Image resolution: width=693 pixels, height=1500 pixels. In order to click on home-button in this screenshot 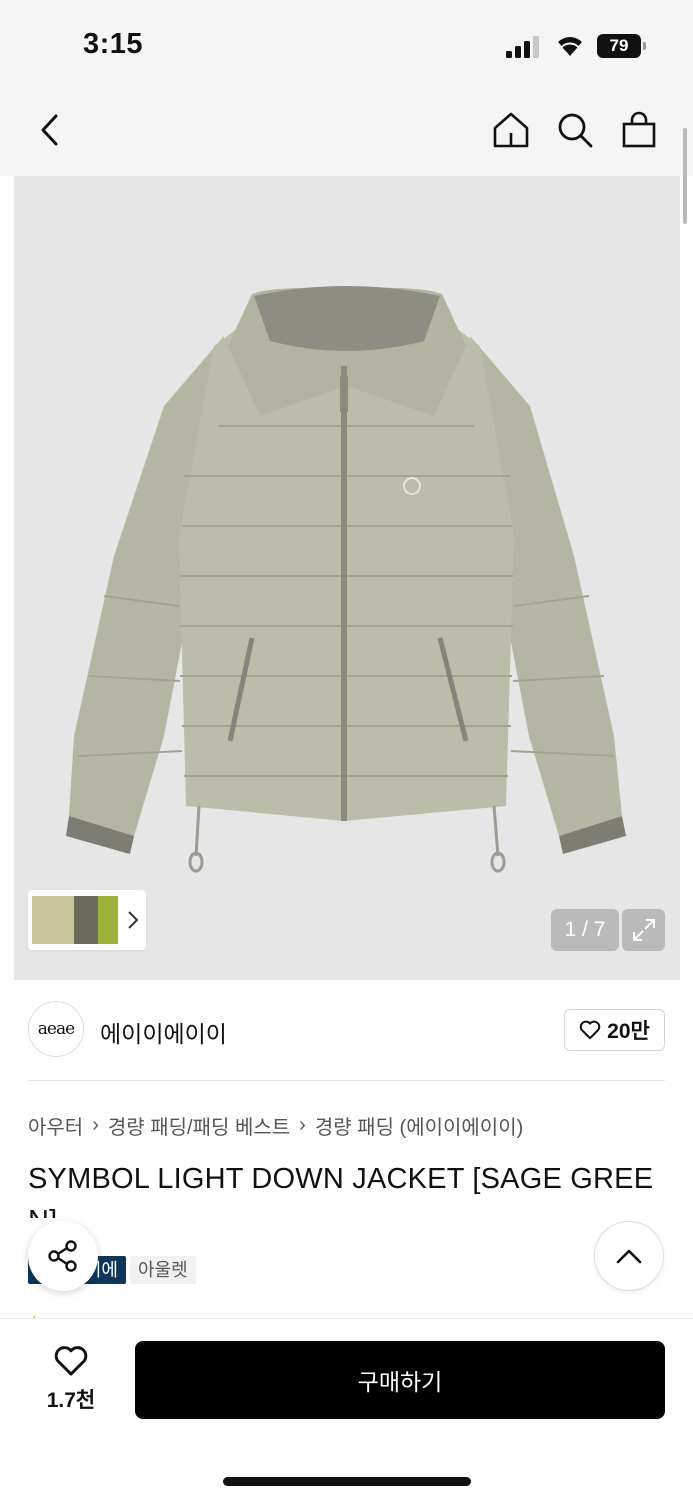, I will do `click(511, 130)`.